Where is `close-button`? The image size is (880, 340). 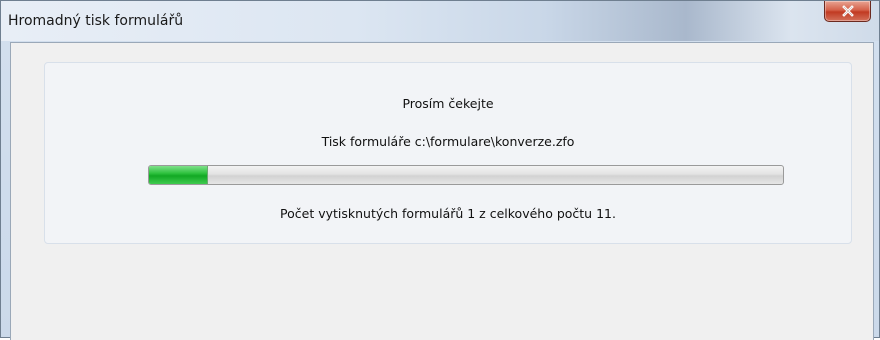
close-button is located at coordinates (847, 11).